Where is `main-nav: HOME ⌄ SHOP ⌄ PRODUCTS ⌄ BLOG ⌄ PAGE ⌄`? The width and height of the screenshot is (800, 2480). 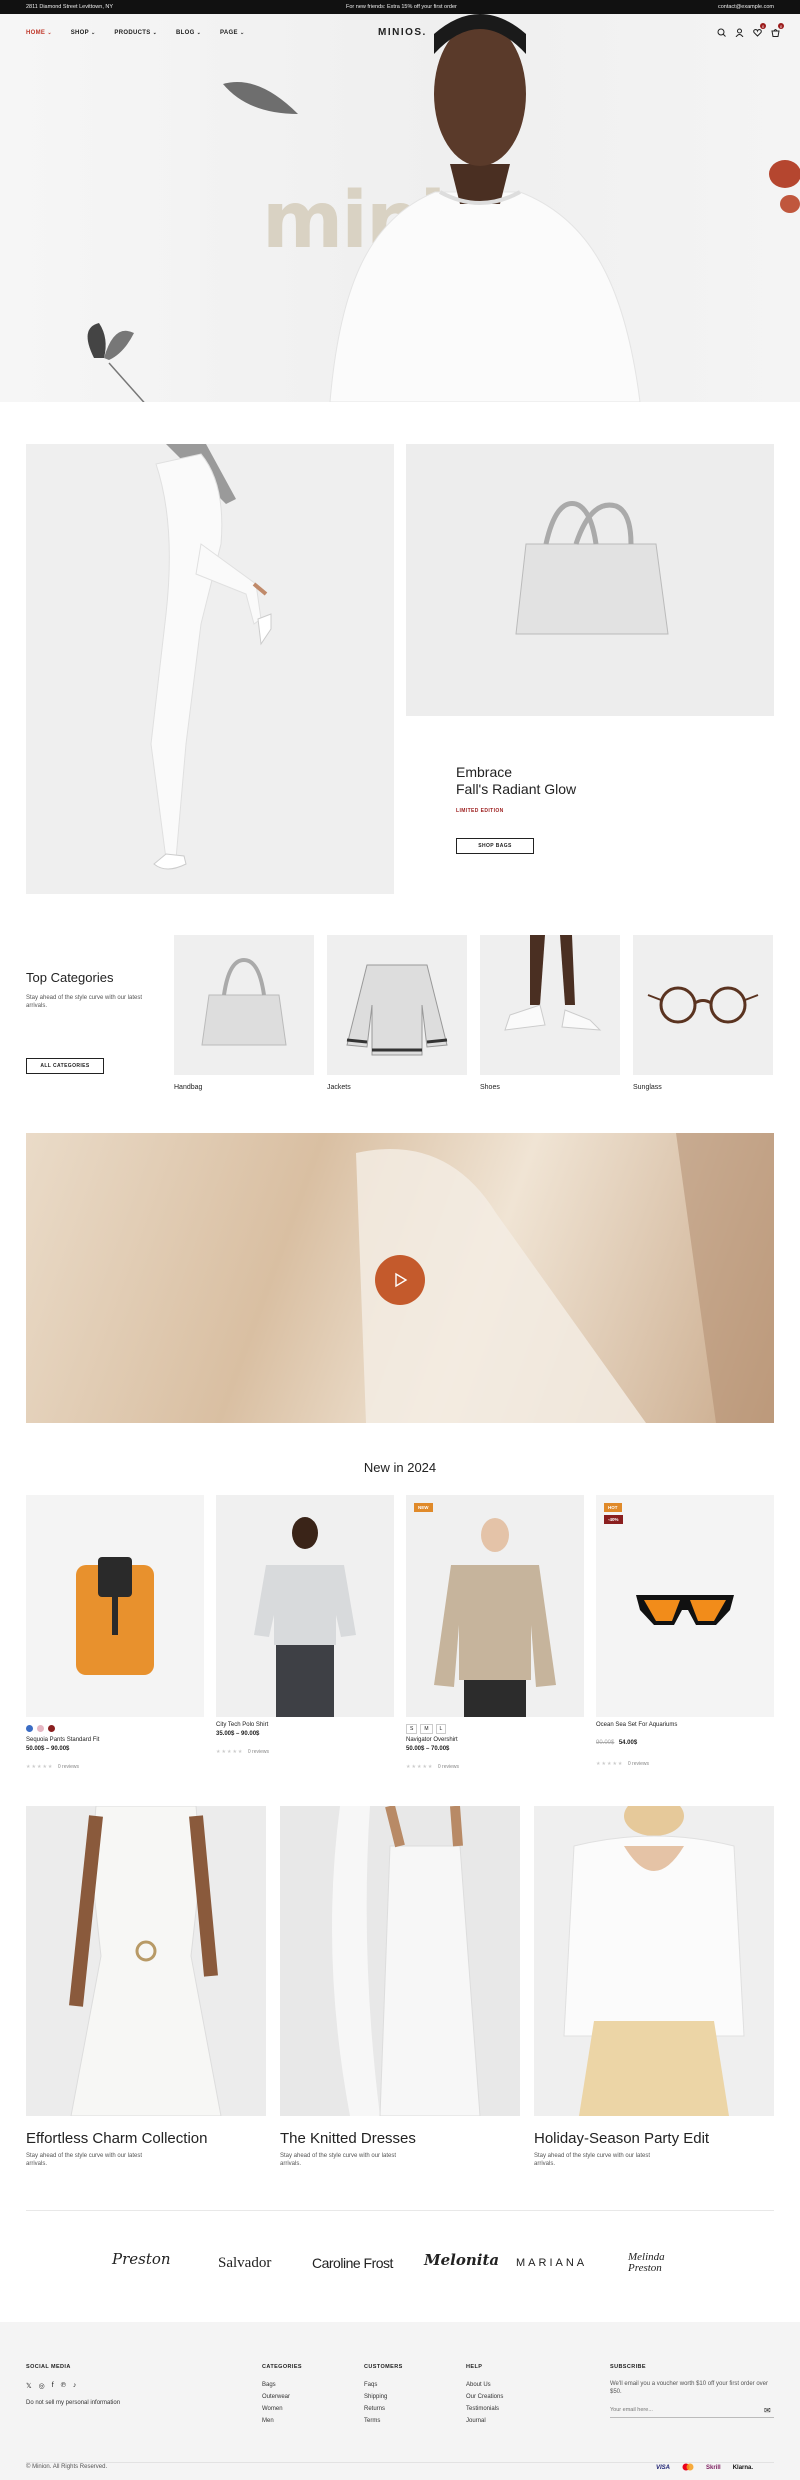 main-nav: HOME ⌄ SHOP ⌄ PRODUCTS ⌄ BLOG ⌄ PAGE ⌄ is located at coordinates (135, 33).